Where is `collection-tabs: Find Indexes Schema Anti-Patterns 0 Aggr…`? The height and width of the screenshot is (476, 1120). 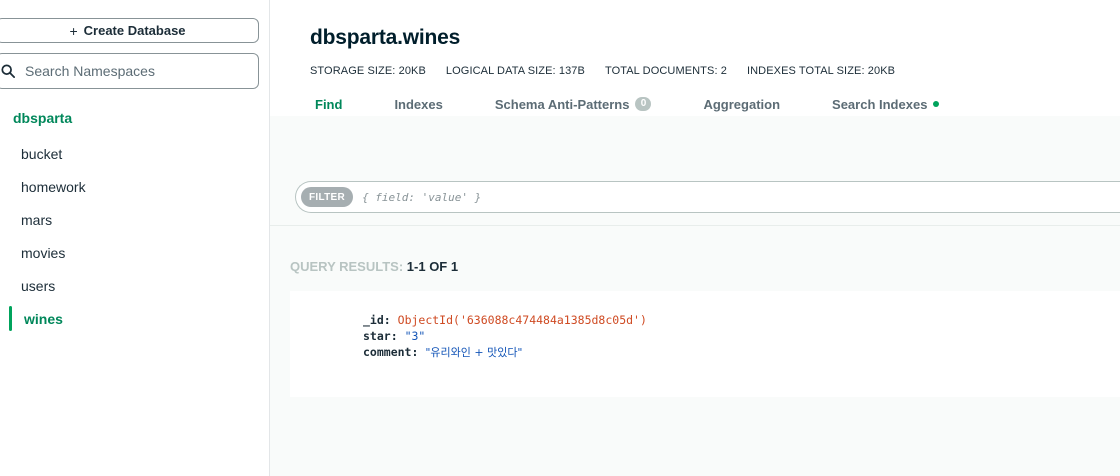 collection-tabs: Find Indexes Schema Anti-Patterns 0 Aggr… is located at coordinates (653, 104).